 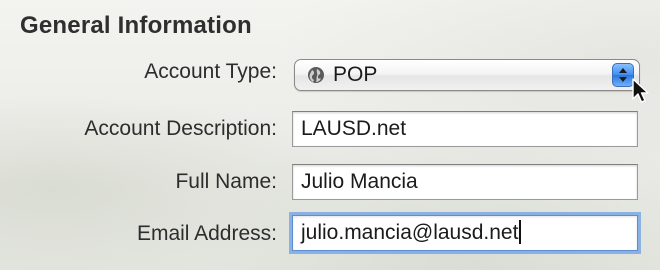 What do you see at coordinates (520, 232) in the screenshot?
I see `text-caret` at bounding box center [520, 232].